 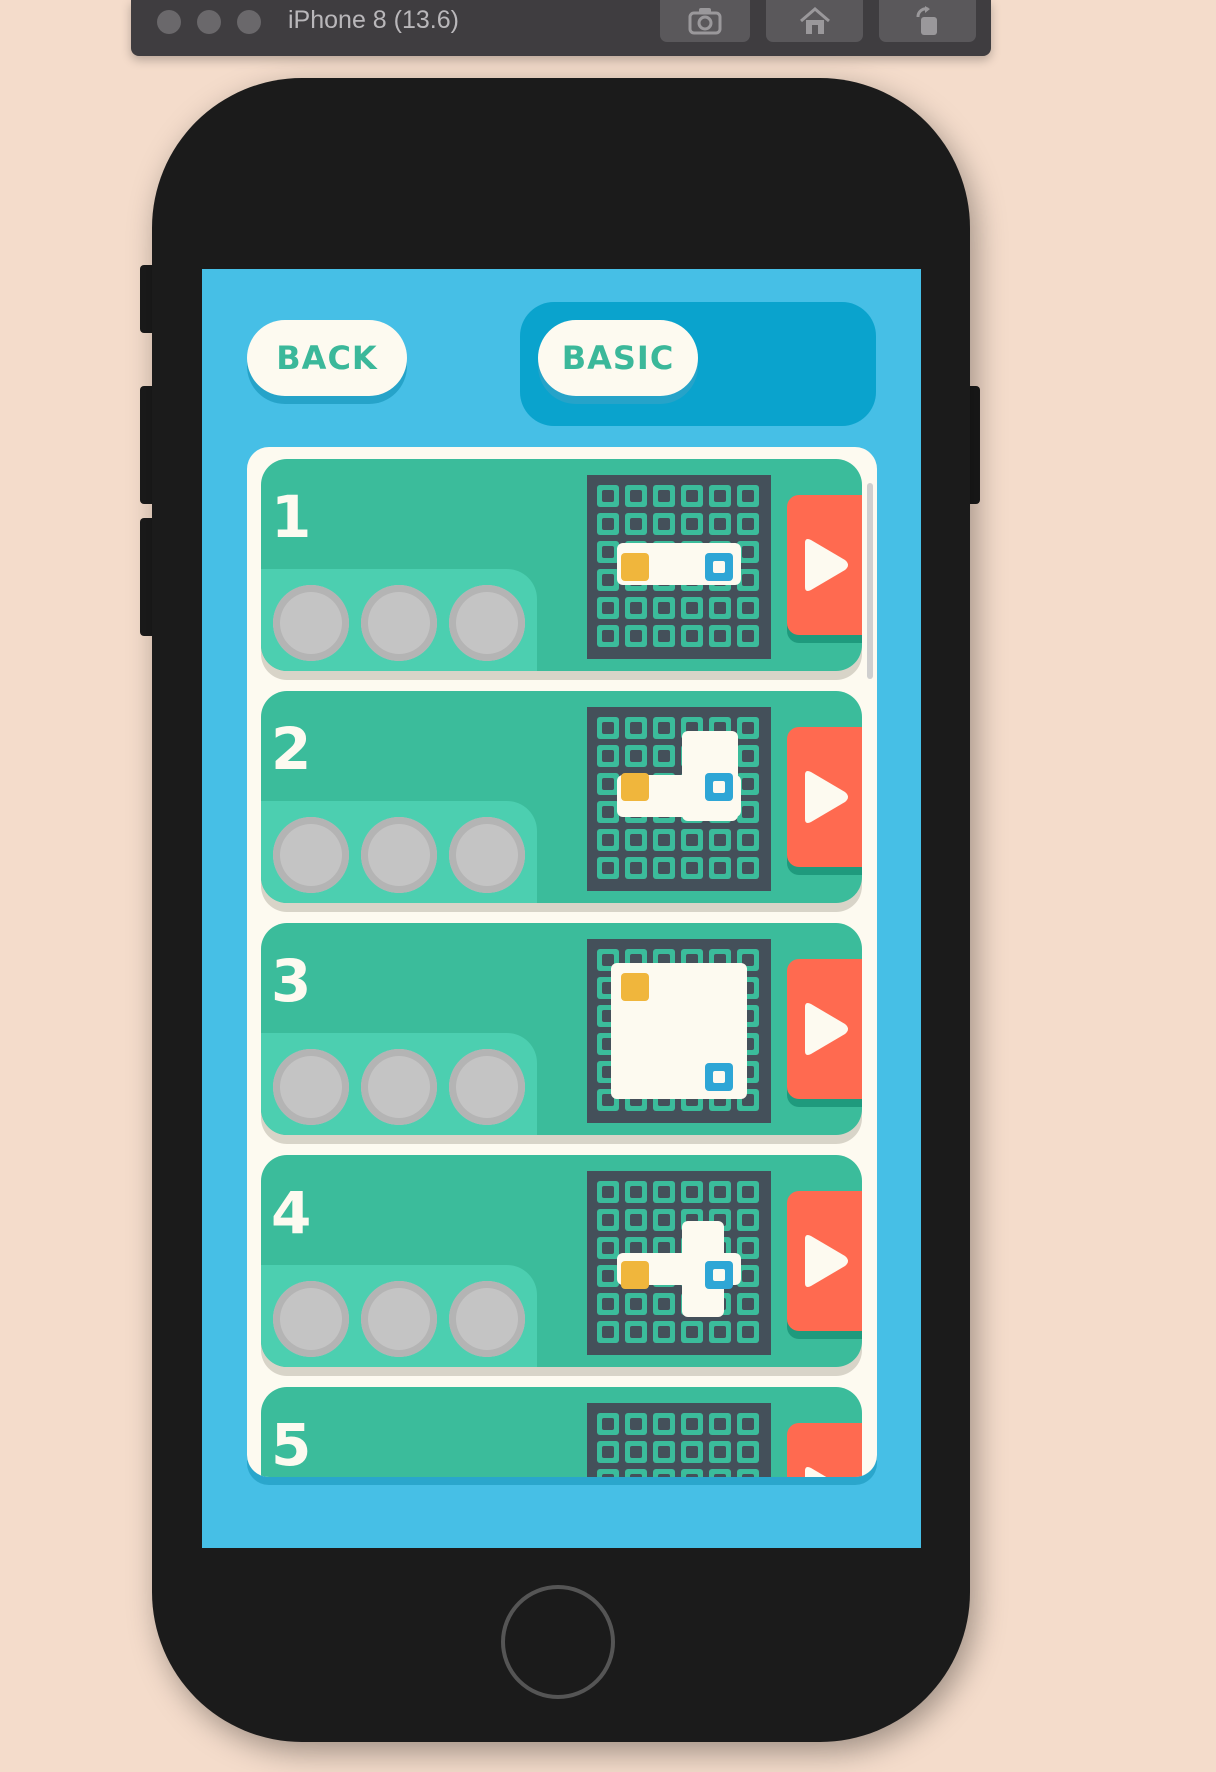 What do you see at coordinates (209, 22) in the screenshot?
I see `window-minimize-button` at bounding box center [209, 22].